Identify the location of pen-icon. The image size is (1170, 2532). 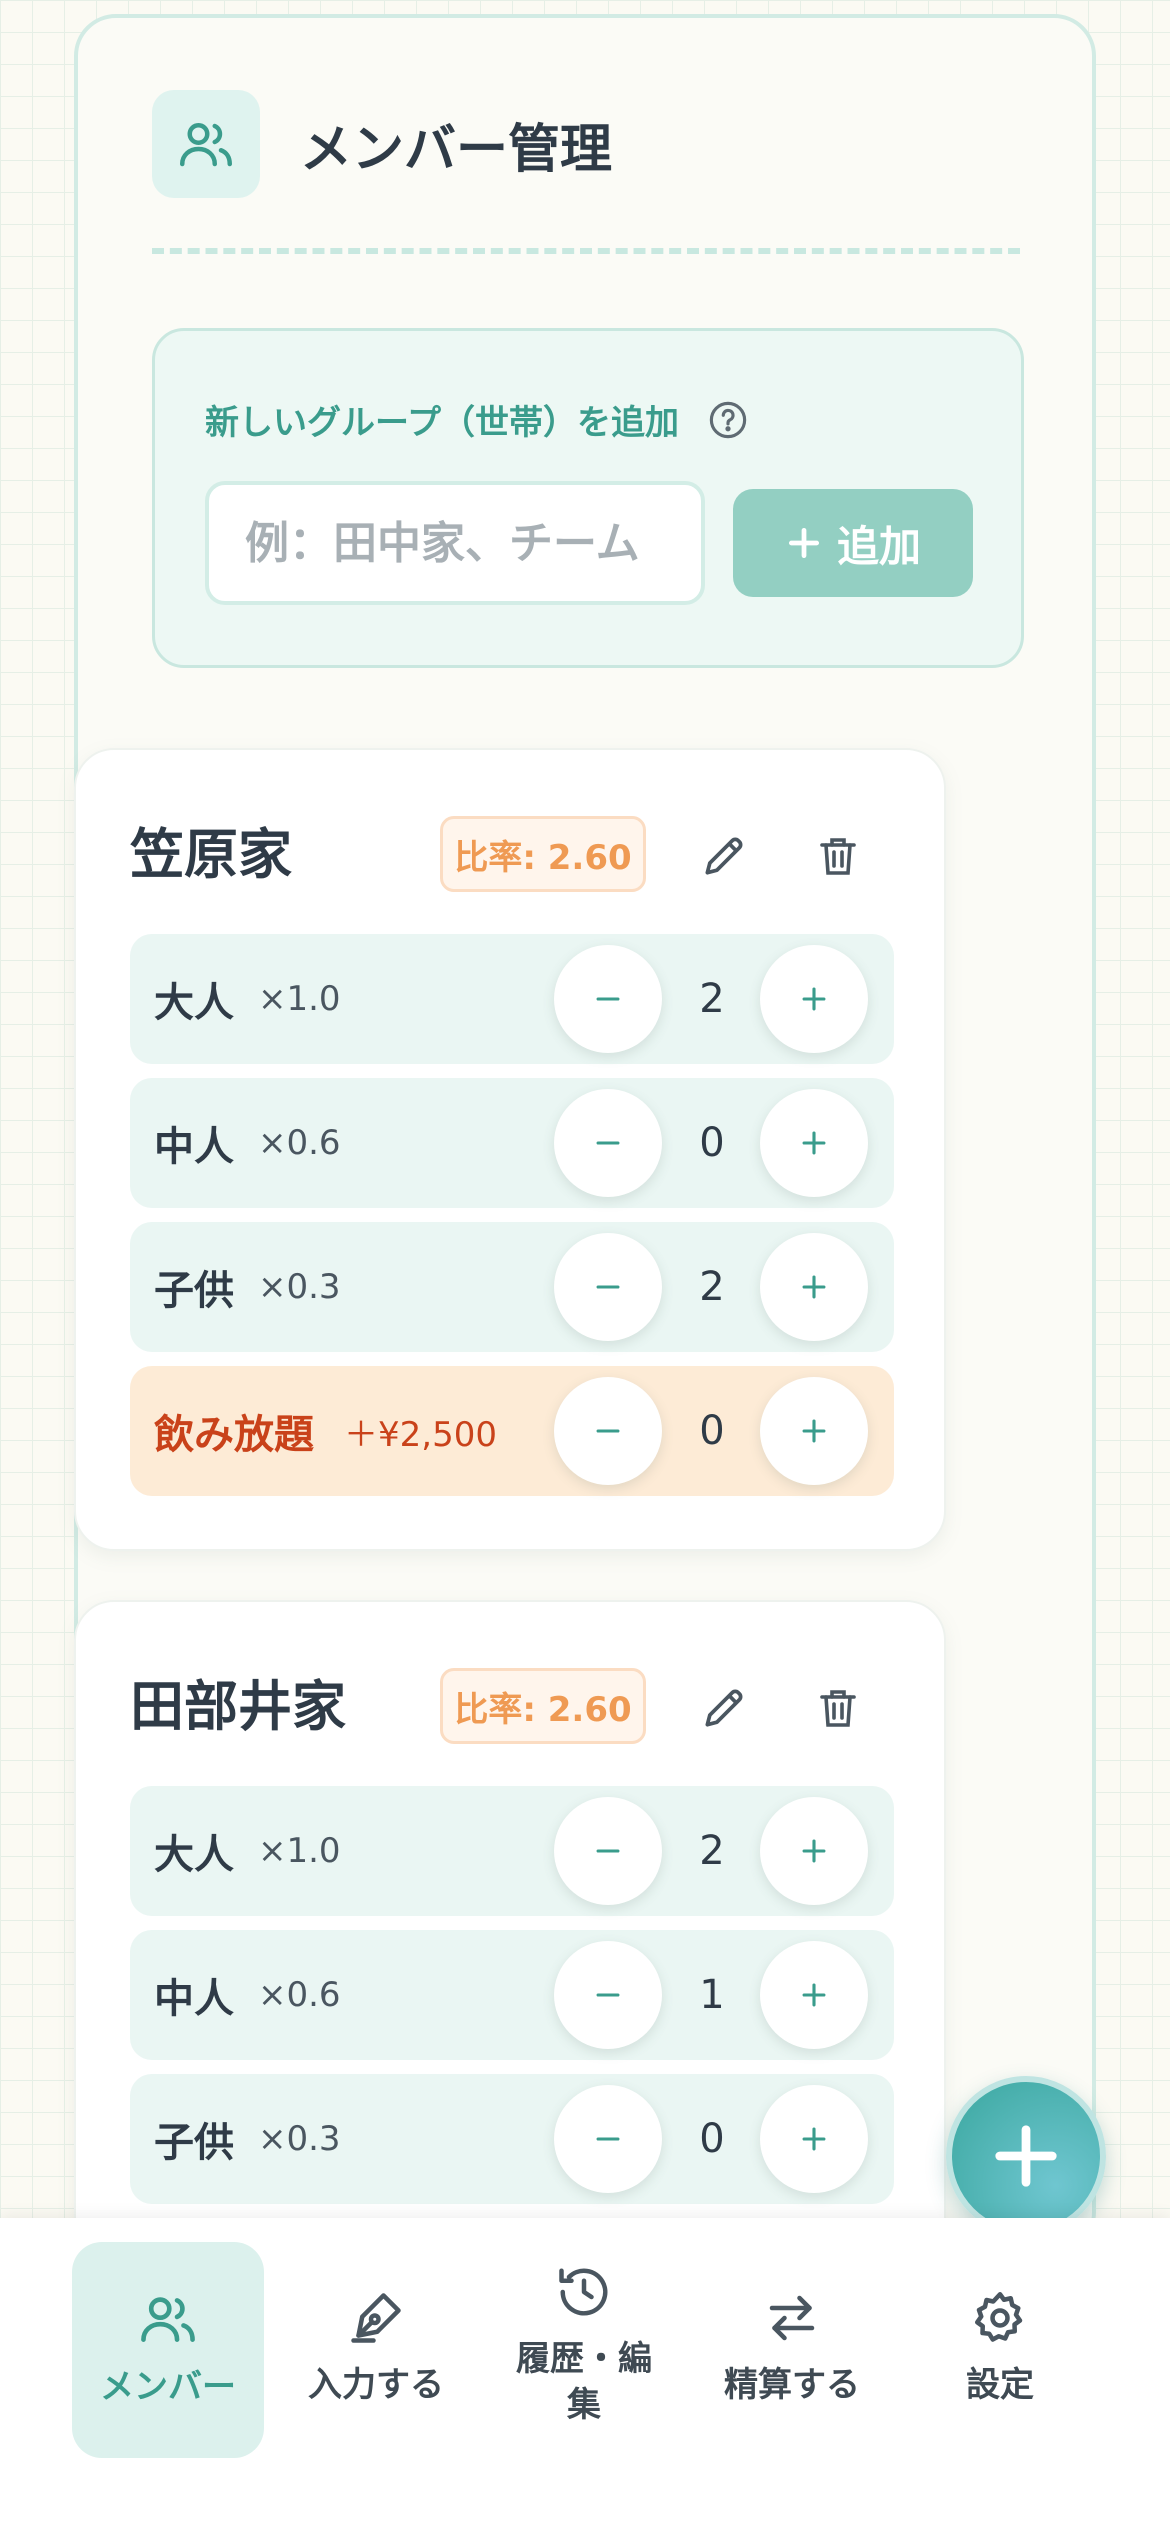
(376, 2318).